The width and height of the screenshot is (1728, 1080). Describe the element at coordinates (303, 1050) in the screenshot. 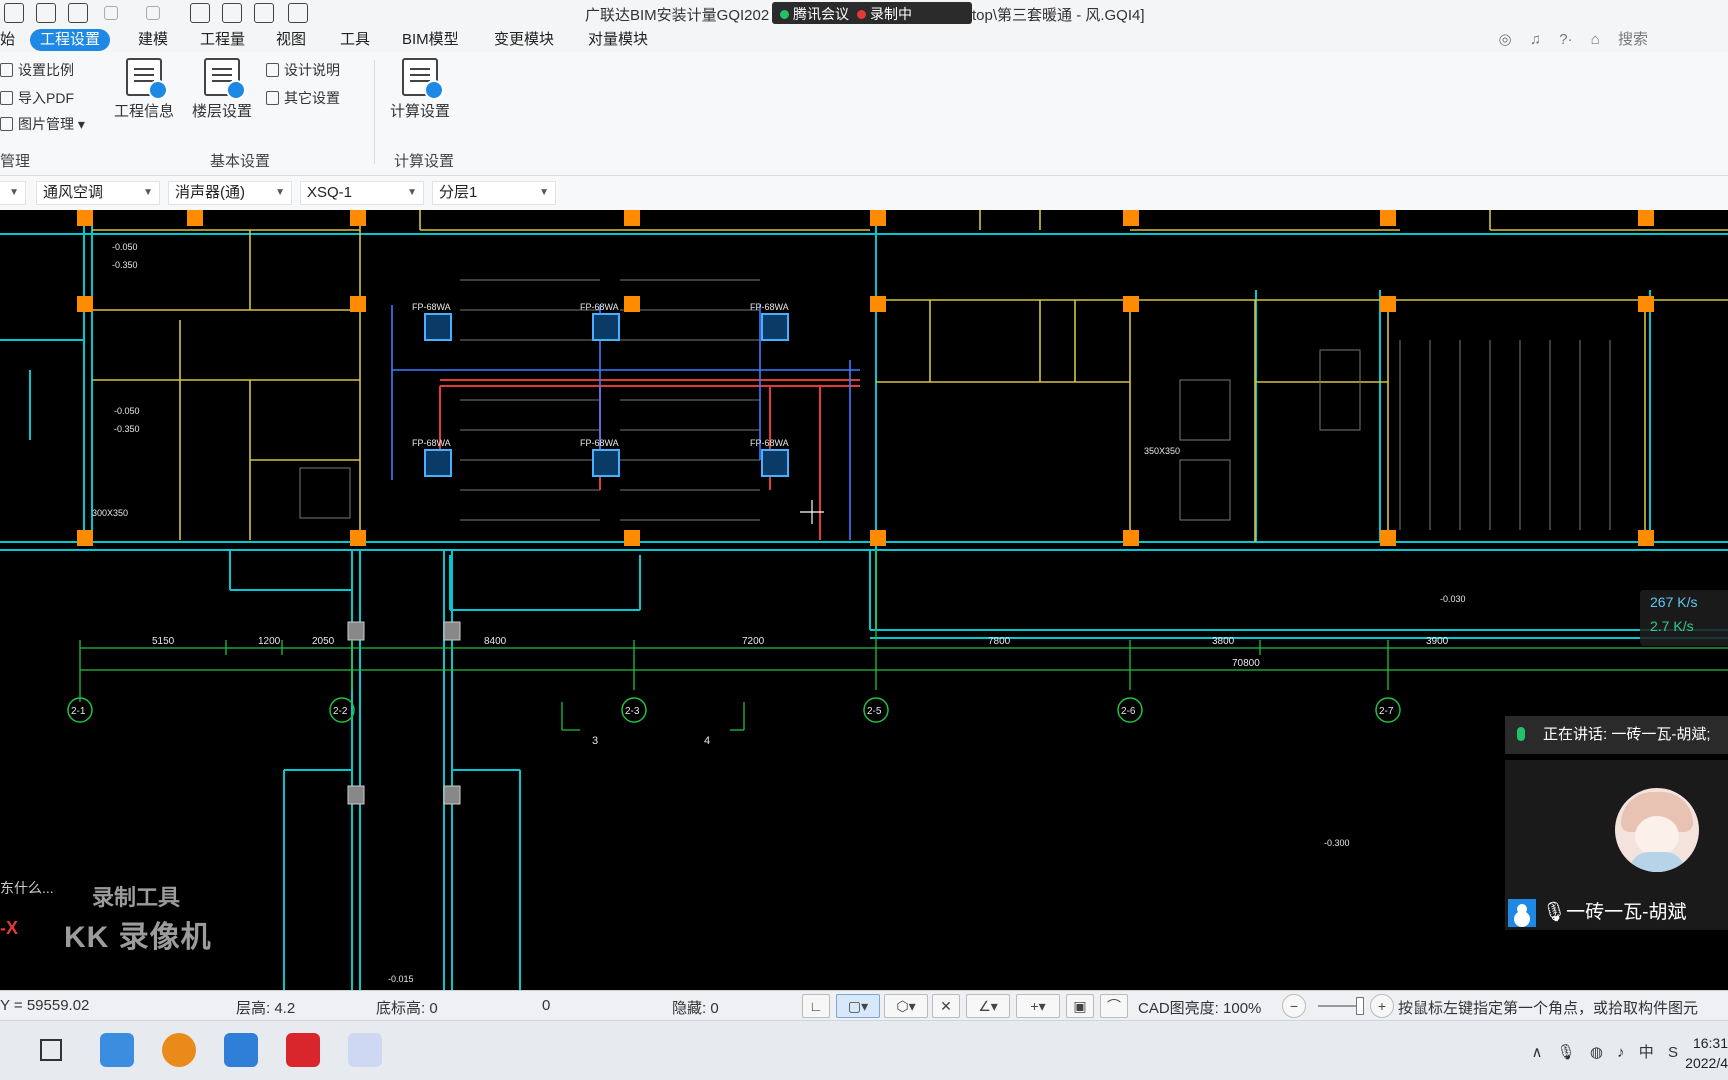

I see `glodon-app-icon` at that location.